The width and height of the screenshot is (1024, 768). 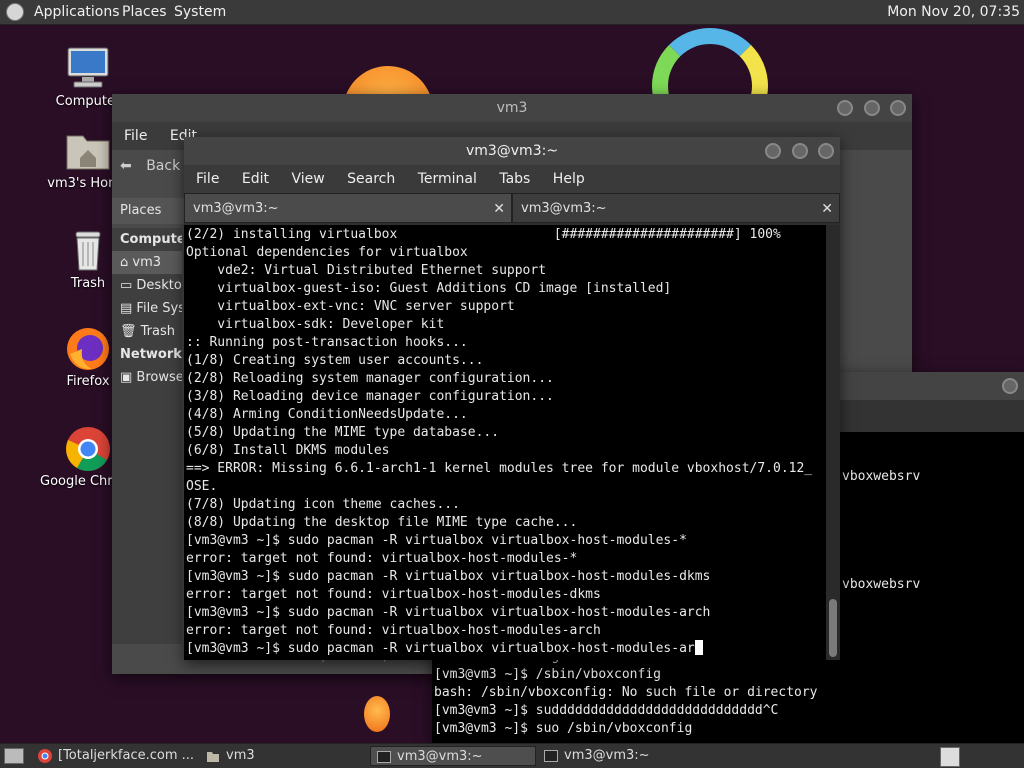 What do you see at coordinates (128, 308) in the screenshot?
I see `drive-icon: ▤` at bounding box center [128, 308].